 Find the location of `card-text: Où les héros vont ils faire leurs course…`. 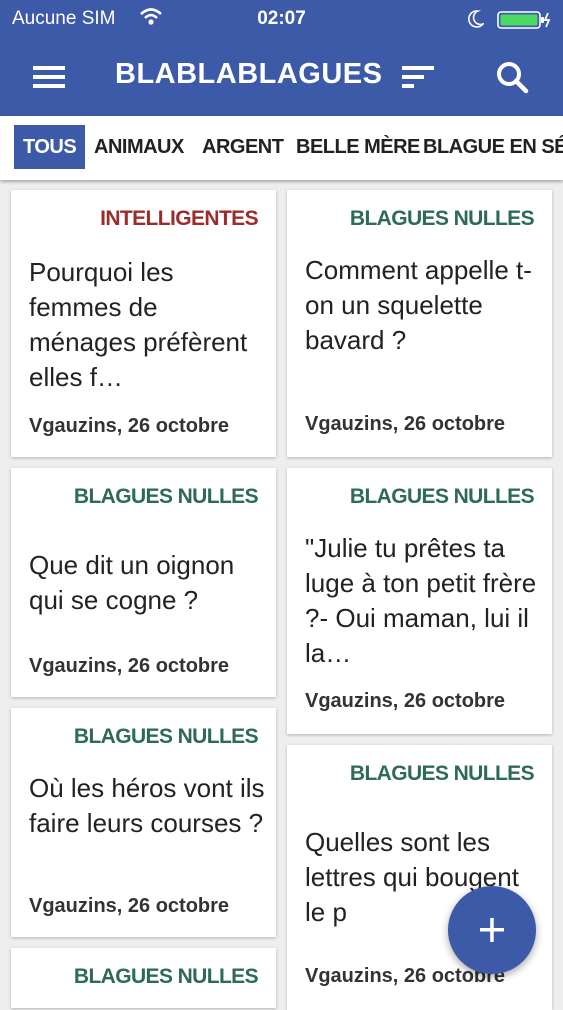

card-text: Où les héros vont ils faire leurs course… is located at coordinates (147, 805).